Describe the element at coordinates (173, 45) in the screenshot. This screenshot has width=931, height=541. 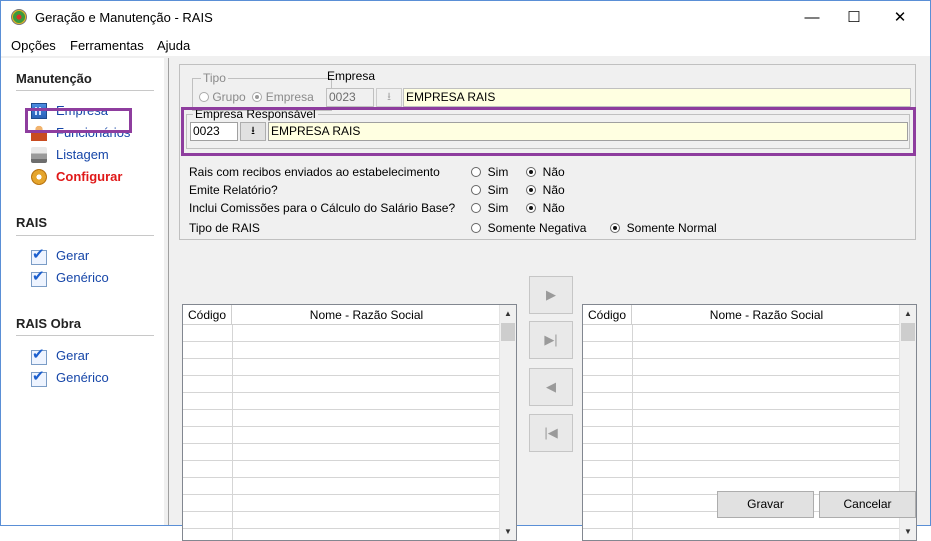
I see `menu-ajuda: Ajuda` at that location.